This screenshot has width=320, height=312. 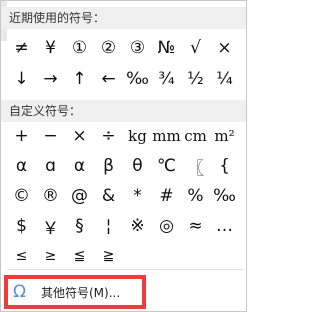 What do you see at coordinates (50, 78) in the screenshot?
I see `symbol-cell: →` at bounding box center [50, 78].